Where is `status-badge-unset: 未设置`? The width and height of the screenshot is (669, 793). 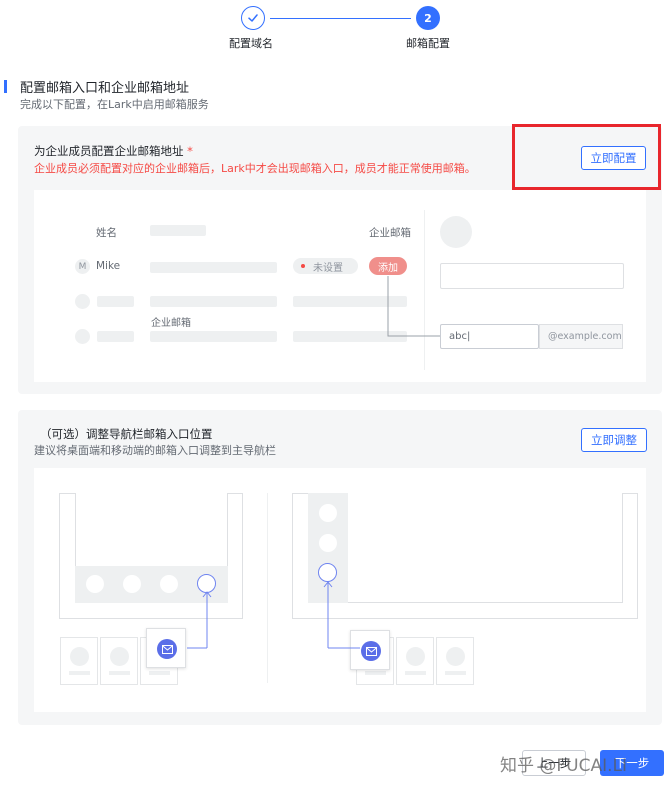 status-badge-unset: 未设置 is located at coordinates (325, 266).